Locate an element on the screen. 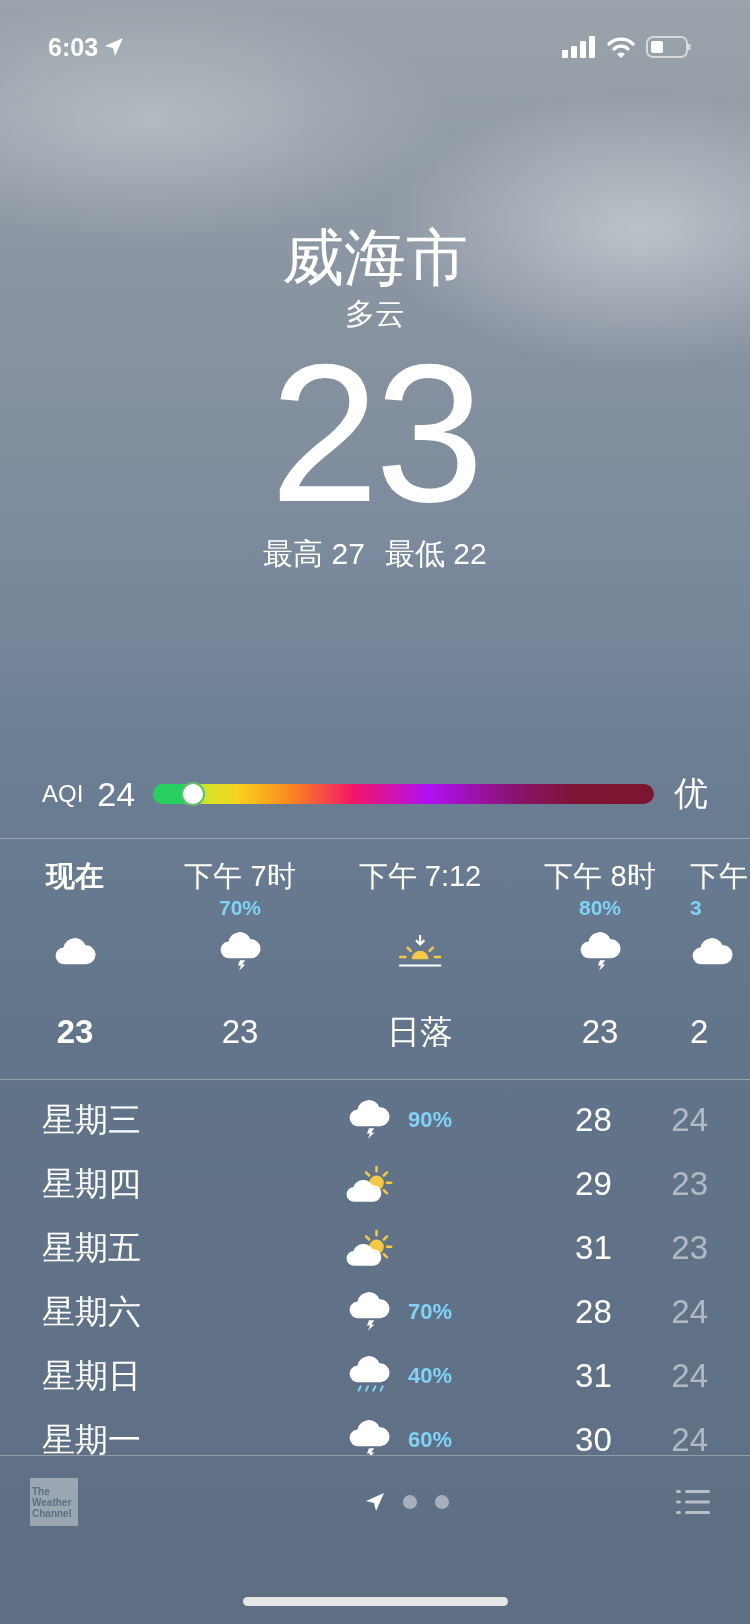 The height and width of the screenshot is (1624, 750). low-temperature: 最低 22 is located at coordinates (436, 554).